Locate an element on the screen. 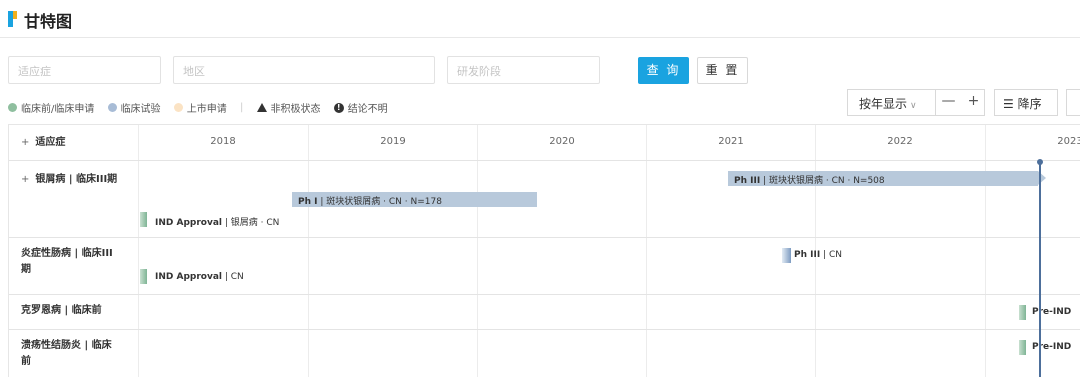 The height and width of the screenshot is (377, 1080). sort-descending-button: ☰ 降序 is located at coordinates (1026, 102).